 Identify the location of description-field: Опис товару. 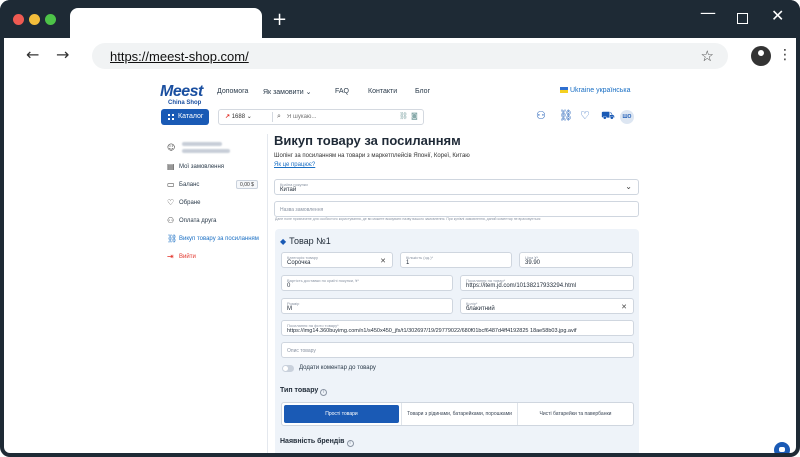
(457, 350).